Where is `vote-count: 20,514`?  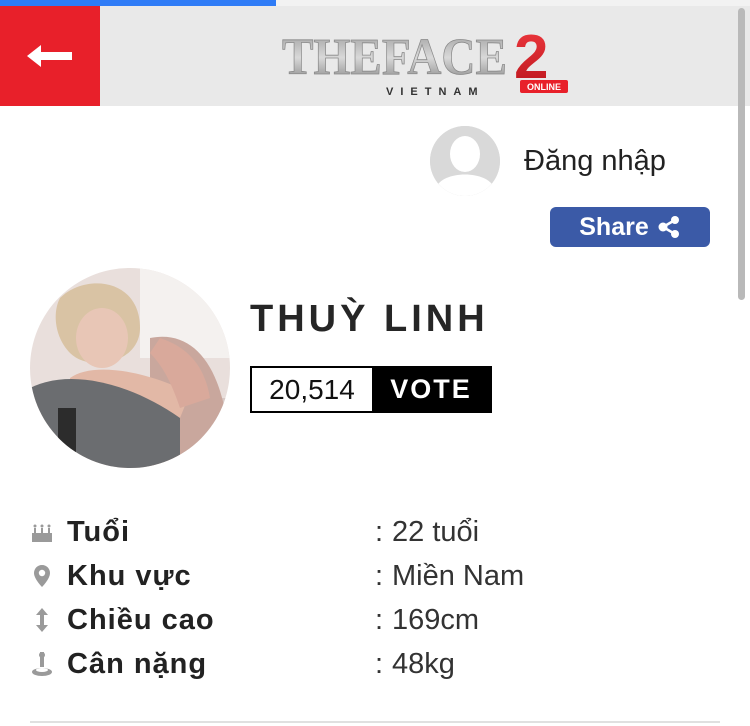 vote-count: 20,514 is located at coordinates (312, 389).